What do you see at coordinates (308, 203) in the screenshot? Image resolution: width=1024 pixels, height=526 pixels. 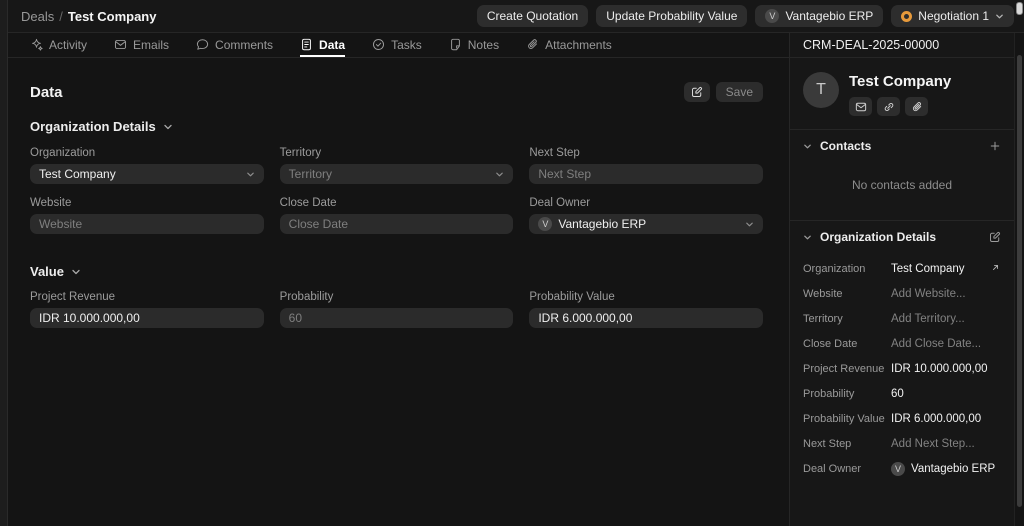 I see `field-label: Close Date` at bounding box center [308, 203].